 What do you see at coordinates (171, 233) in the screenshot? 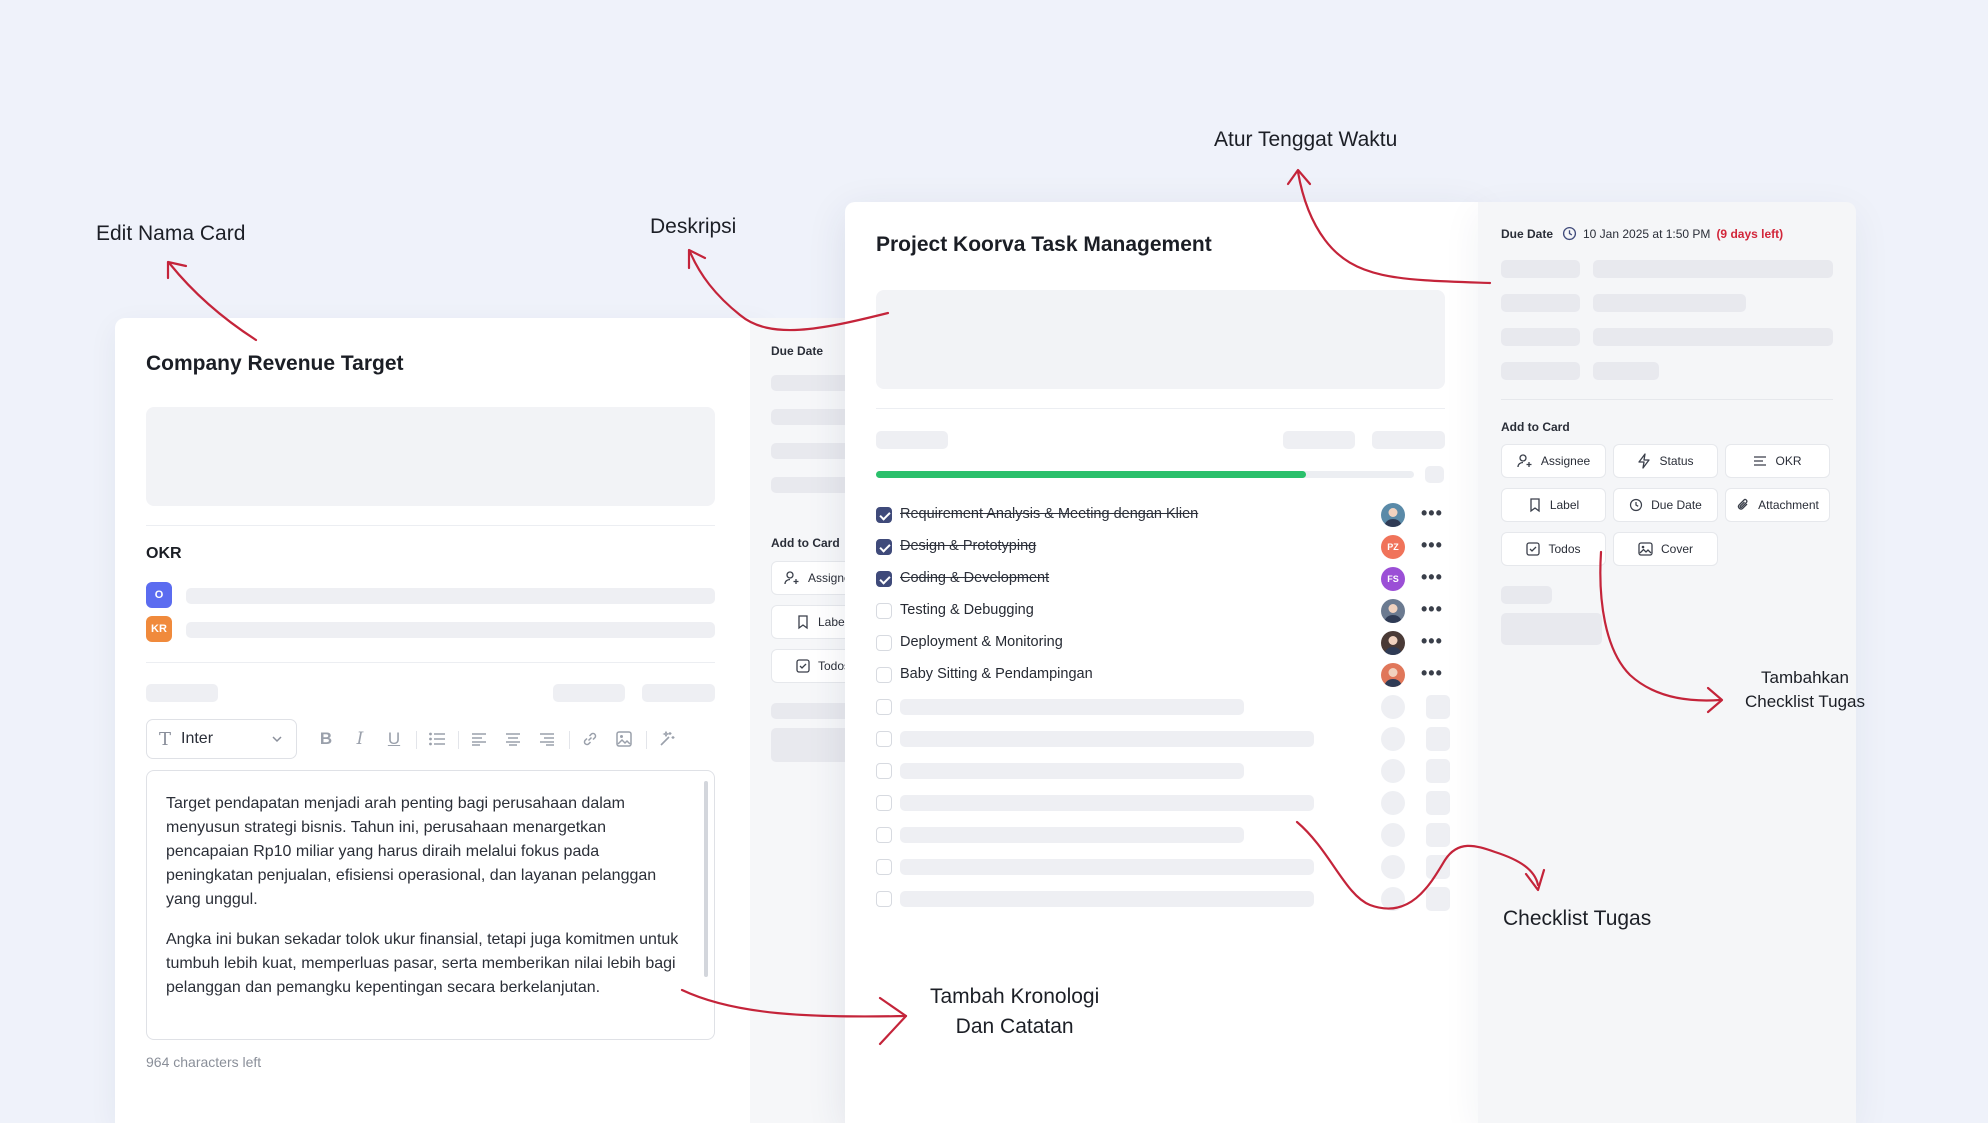
I see `annotation-edit-card-name: Edit Nama Card` at bounding box center [171, 233].